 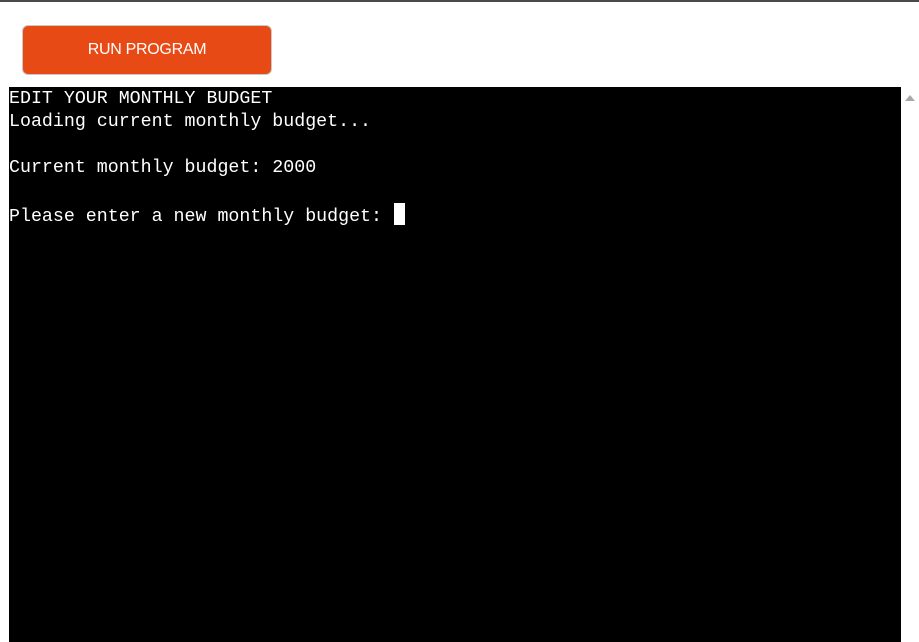 What do you see at coordinates (459, 1) in the screenshot?
I see `top-border` at bounding box center [459, 1].